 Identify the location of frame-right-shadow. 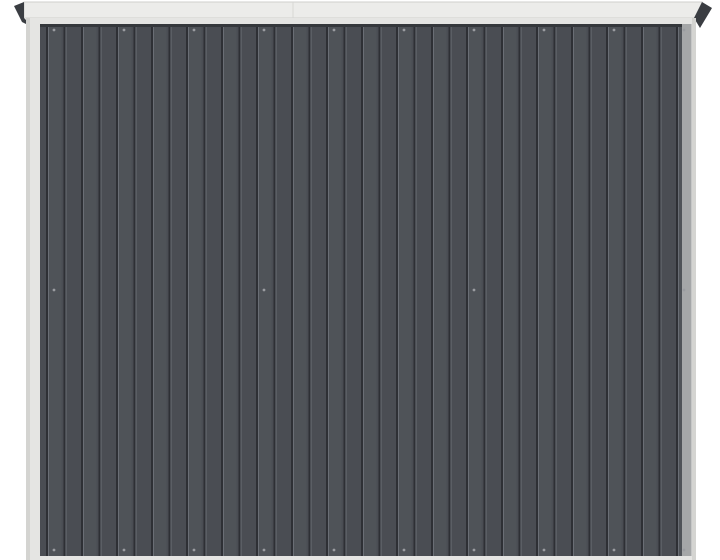
(694, 289).